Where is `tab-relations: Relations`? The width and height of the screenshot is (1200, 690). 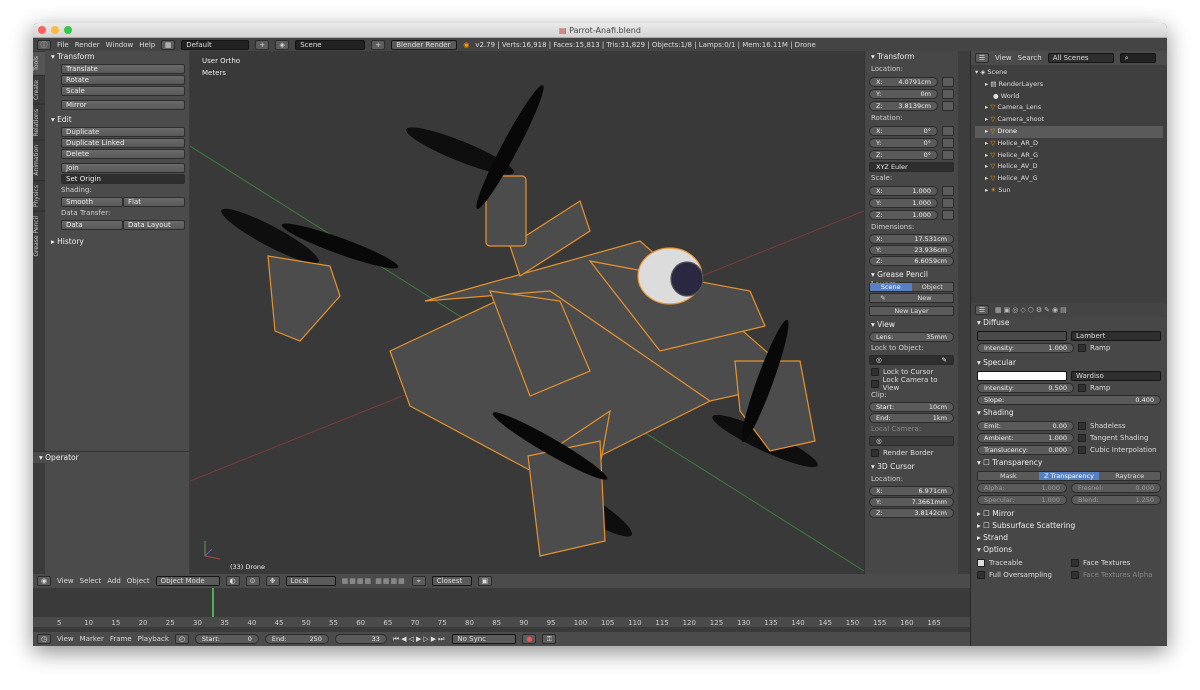
tab-relations: Relations is located at coordinates (39, 122).